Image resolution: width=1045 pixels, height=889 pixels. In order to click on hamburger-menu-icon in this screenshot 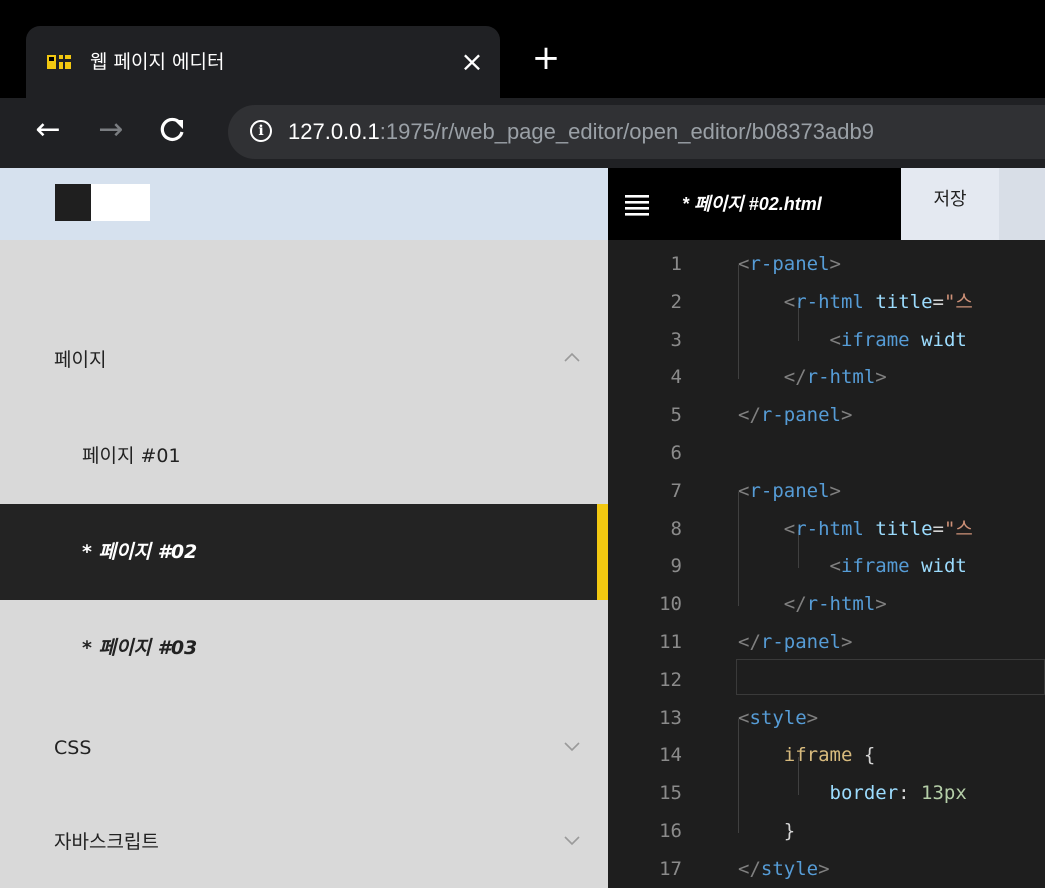, I will do `click(637, 203)`.